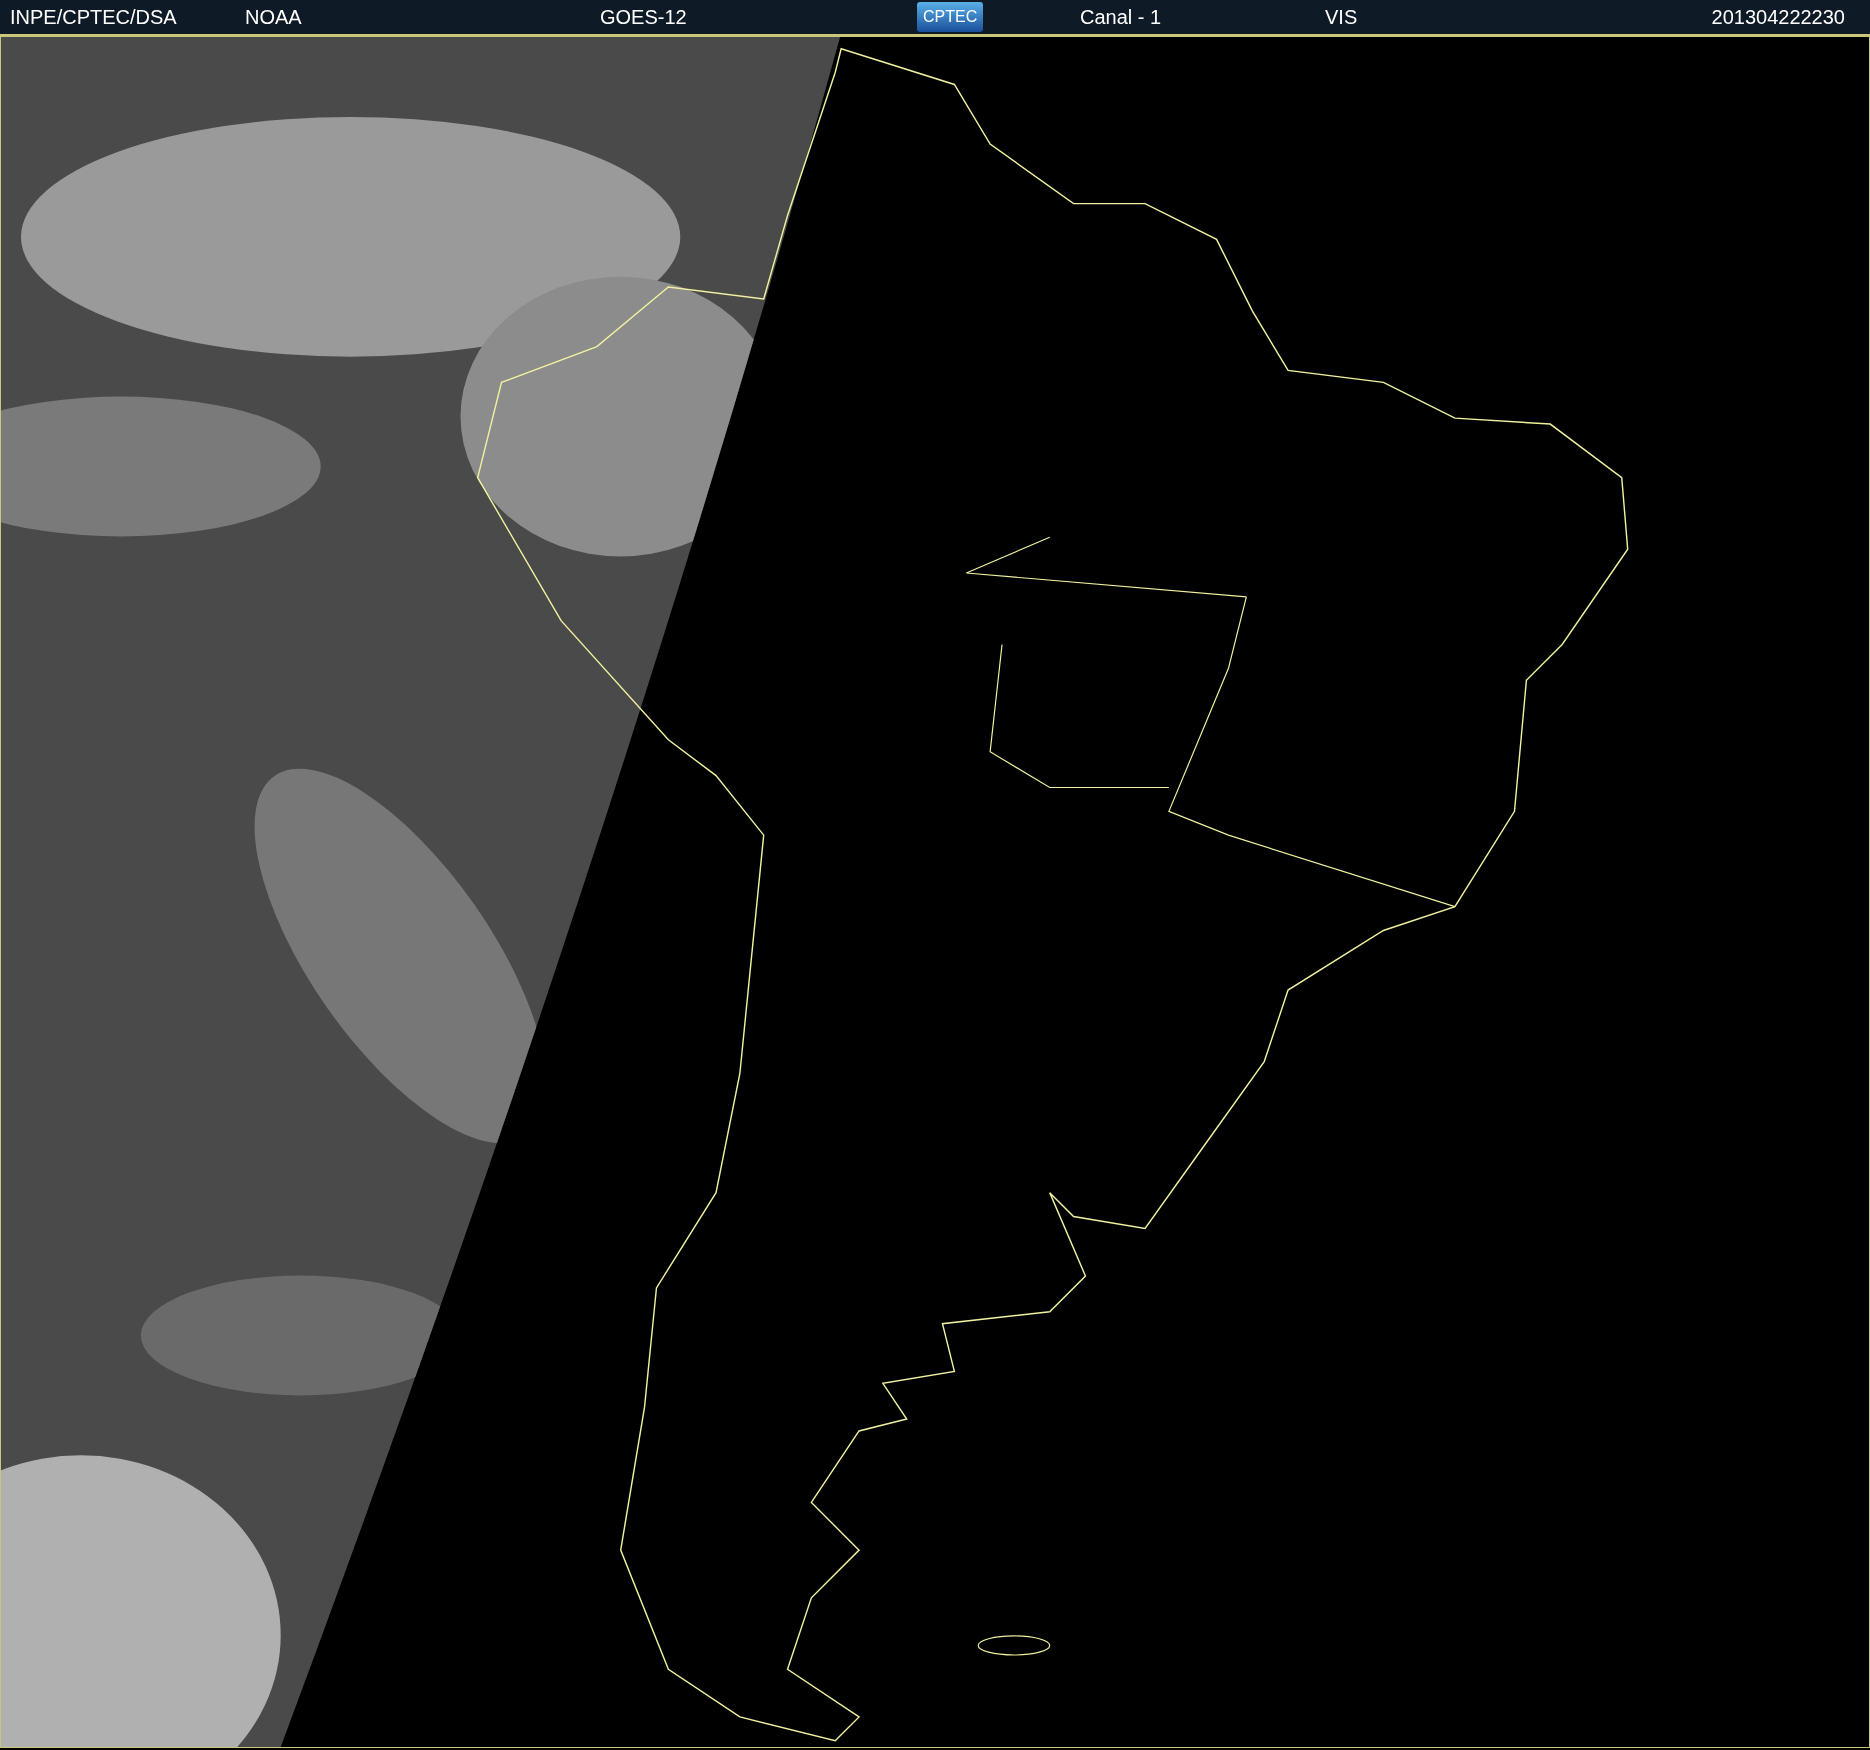 The image size is (1870, 1750). What do you see at coordinates (1121, 17) in the screenshot?
I see `channel-label: Canal - 1` at bounding box center [1121, 17].